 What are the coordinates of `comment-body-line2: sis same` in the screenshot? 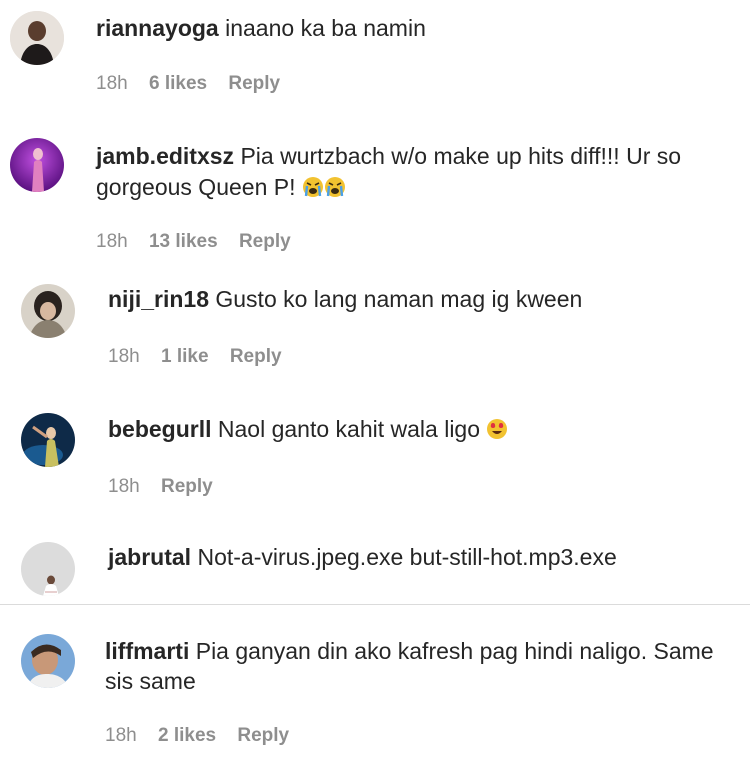 It's located at (150, 681).